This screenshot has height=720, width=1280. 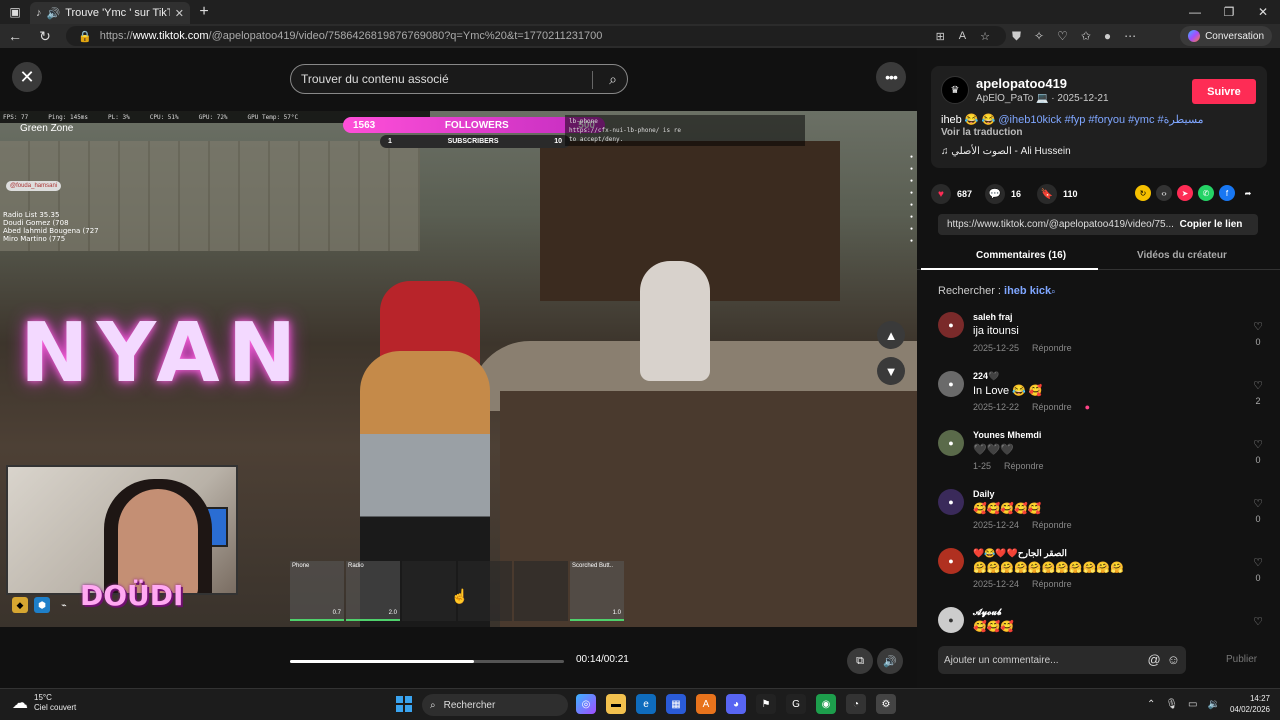 What do you see at coordinates (891, 77) in the screenshot?
I see `more-options-button: •••` at bounding box center [891, 77].